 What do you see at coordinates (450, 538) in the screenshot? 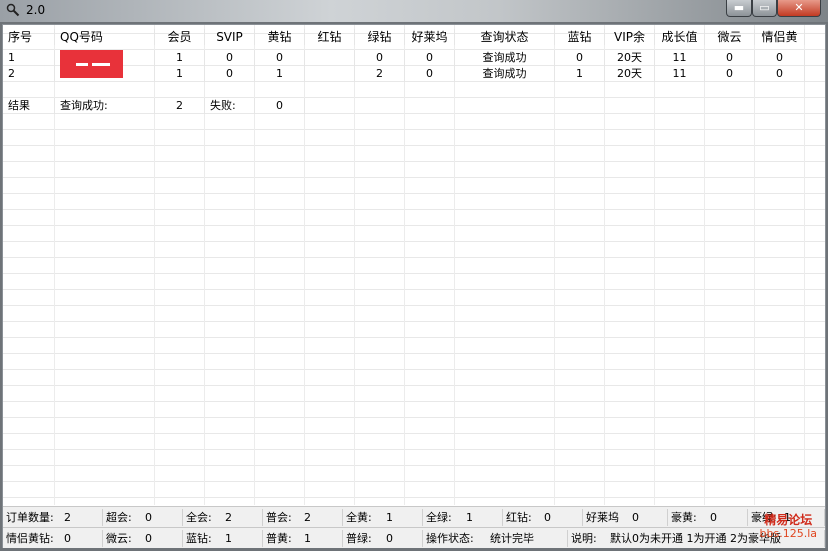
I see `status2-label: 操作状态:` at bounding box center [450, 538].